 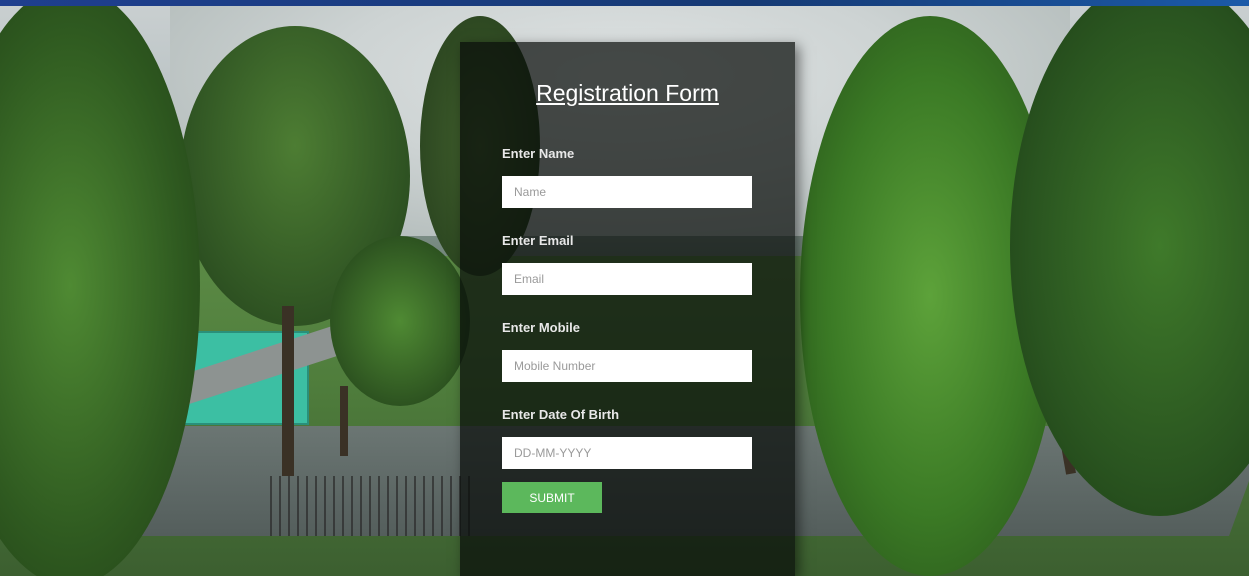 What do you see at coordinates (627, 366) in the screenshot?
I see `mobile-input` at bounding box center [627, 366].